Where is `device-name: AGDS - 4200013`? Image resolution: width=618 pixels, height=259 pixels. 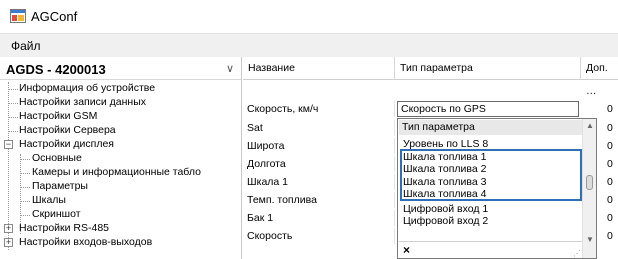
device-name: AGDS - 4200013 is located at coordinates (56, 69).